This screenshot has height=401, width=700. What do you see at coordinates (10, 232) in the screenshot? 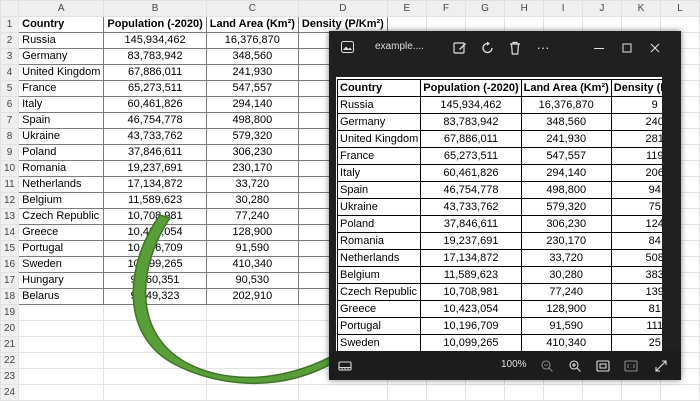
I see `row-number: 14` at bounding box center [10, 232].